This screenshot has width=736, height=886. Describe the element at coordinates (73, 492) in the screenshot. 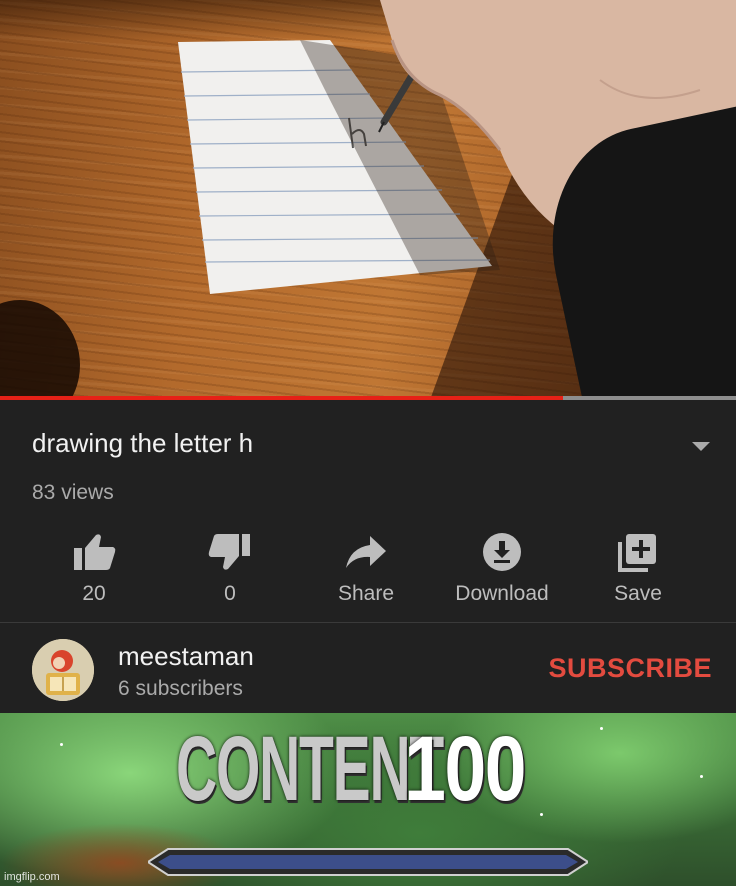

I see `view-count: 83 views` at that location.